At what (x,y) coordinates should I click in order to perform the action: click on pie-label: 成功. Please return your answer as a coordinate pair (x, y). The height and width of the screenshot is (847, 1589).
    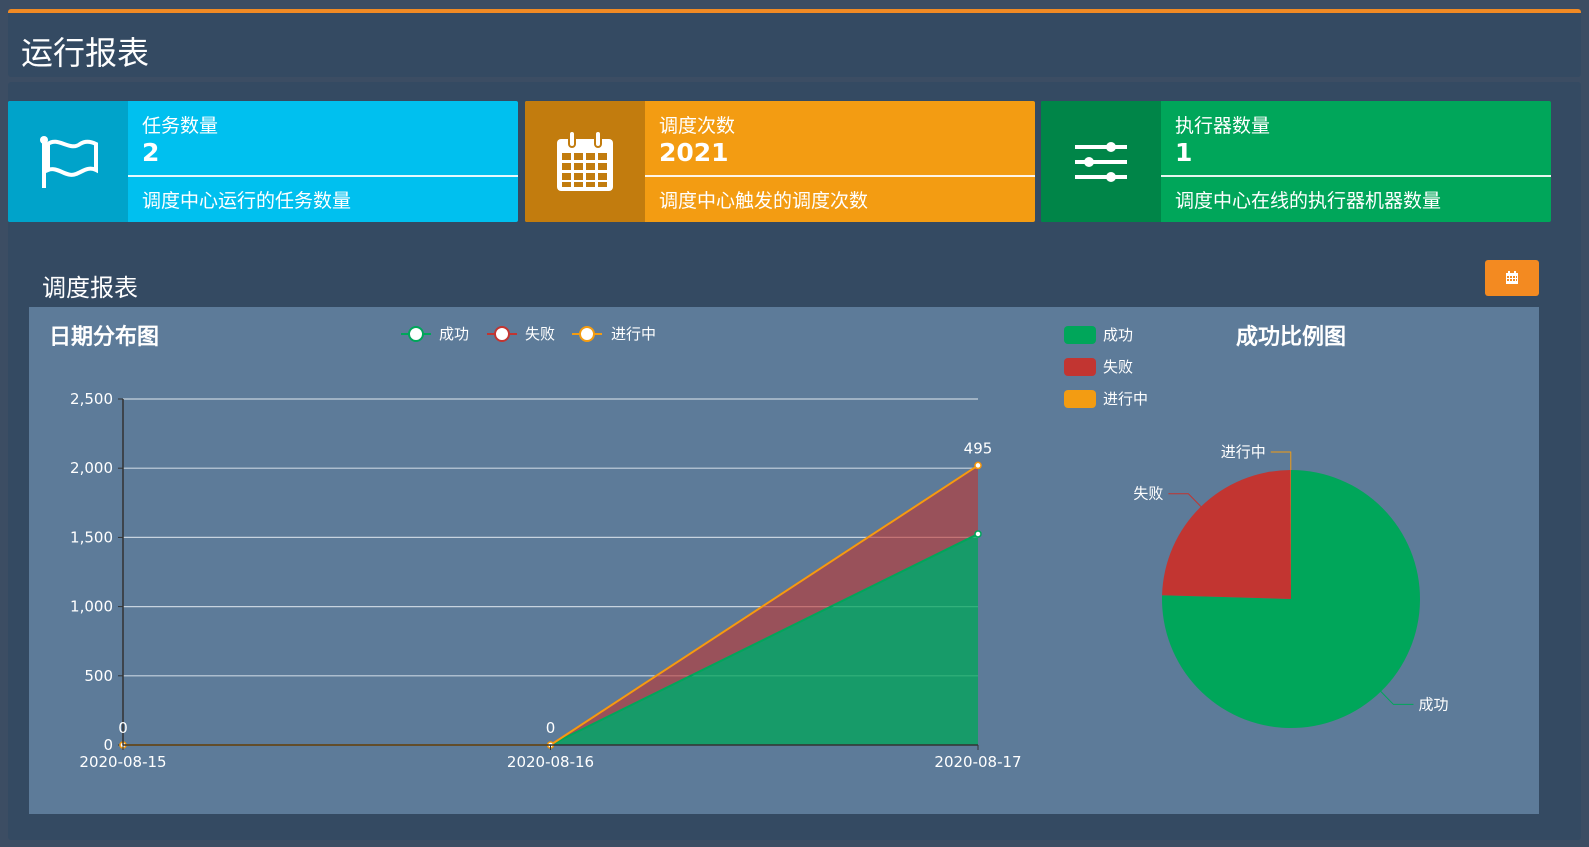
    Looking at the image, I should click on (1433, 704).